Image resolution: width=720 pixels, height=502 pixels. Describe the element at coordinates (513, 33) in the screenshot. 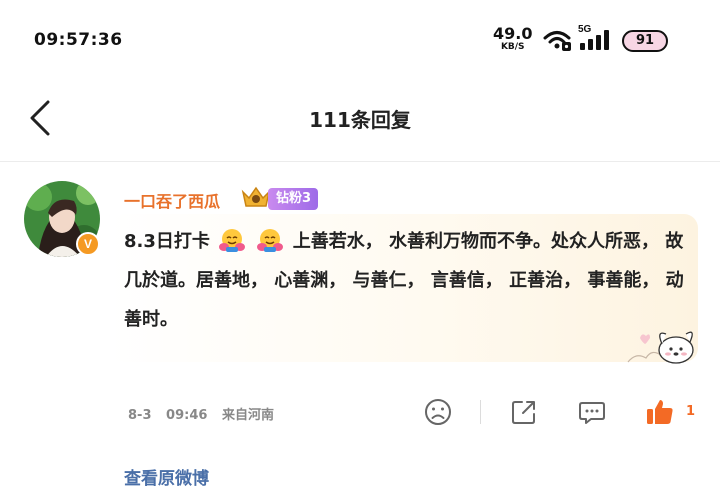

I see `network-speed-value: 49.0` at that location.